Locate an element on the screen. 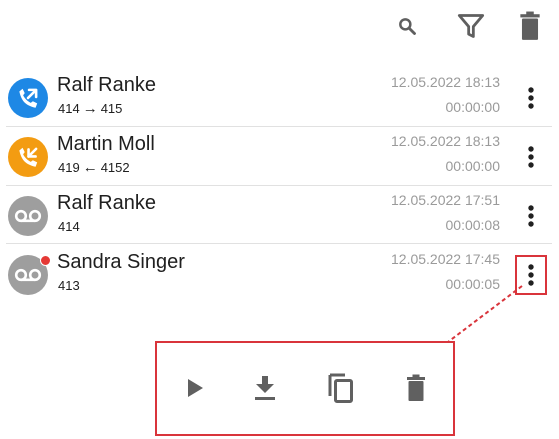  from-number: 419 is located at coordinates (69, 167).